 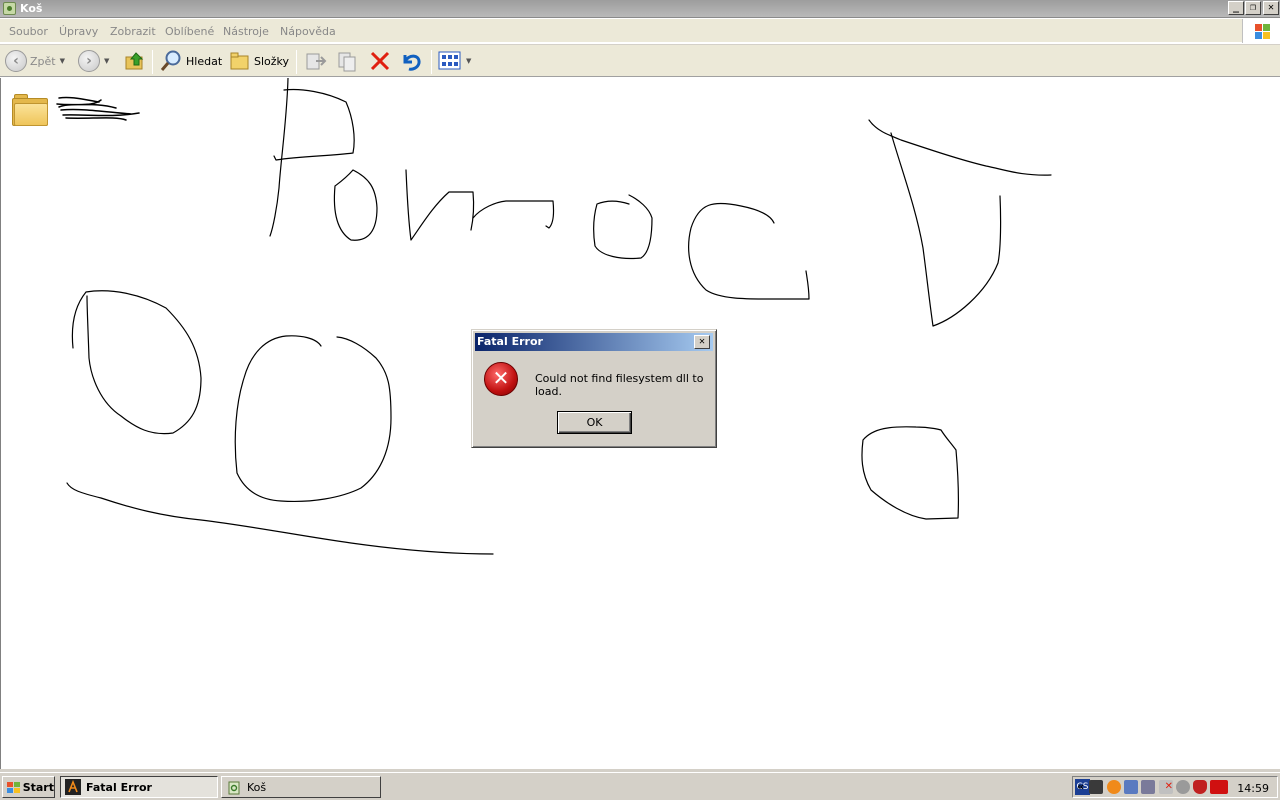 What do you see at coordinates (31, 8) in the screenshot?
I see `window-title: Koš` at bounding box center [31, 8].